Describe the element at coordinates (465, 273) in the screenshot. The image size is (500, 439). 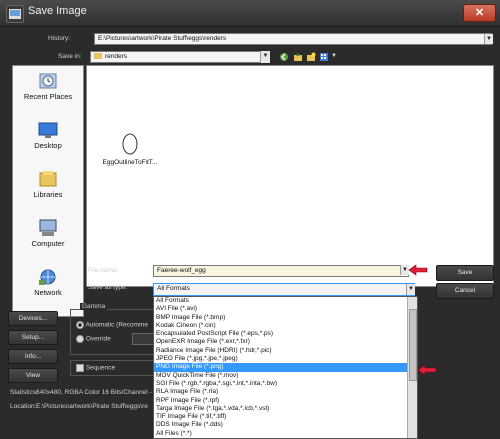
I see `save-button: Save` at that location.